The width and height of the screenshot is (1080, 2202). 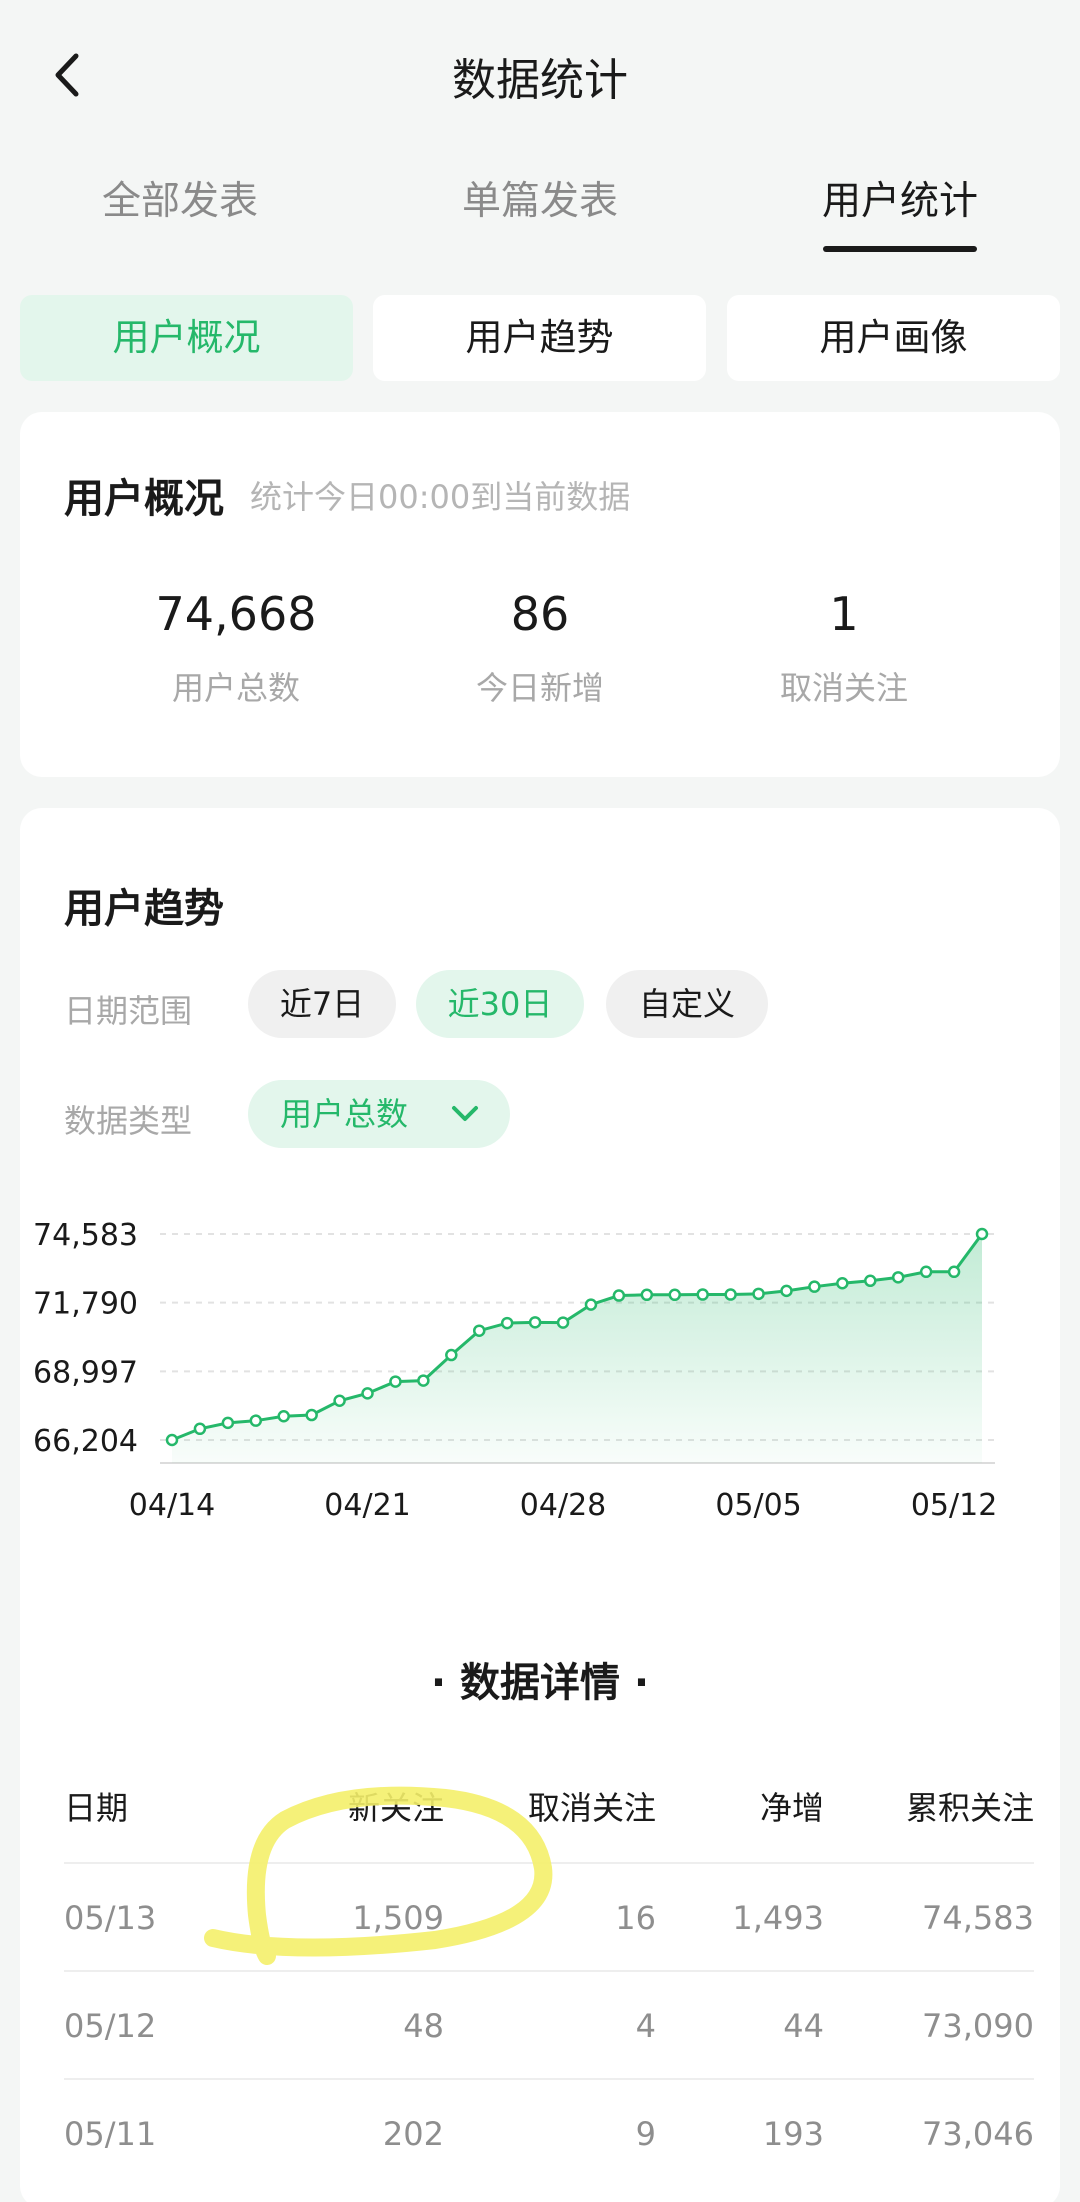 What do you see at coordinates (645, 2026) in the screenshot?
I see `row-unfollow: 4` at bounding box center [645, 2026].